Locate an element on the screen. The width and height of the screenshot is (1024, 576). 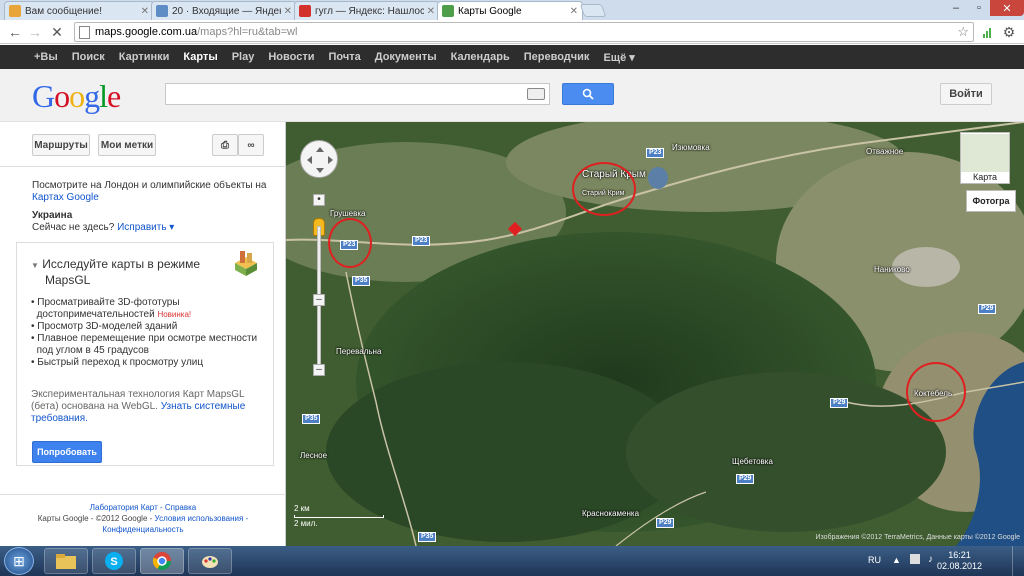
tab-title: Вам сообщение! is located at coordinates (63, 11).